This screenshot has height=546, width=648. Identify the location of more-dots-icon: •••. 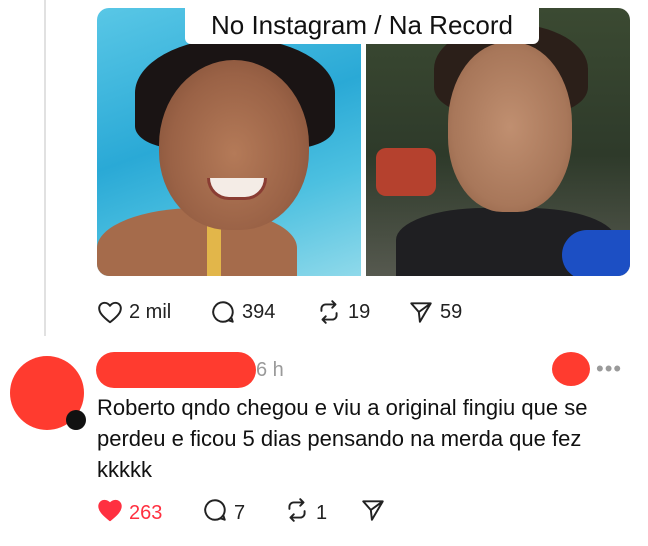
(609, 369).